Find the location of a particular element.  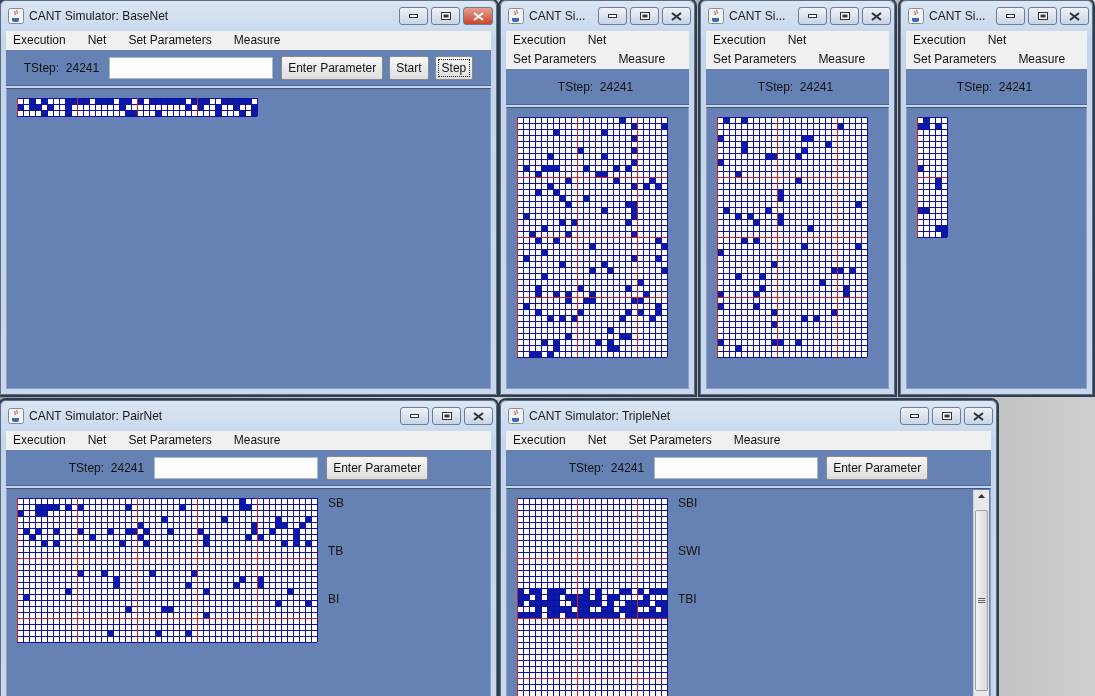

layer-label: SWI is located at coordinates (689, 551).